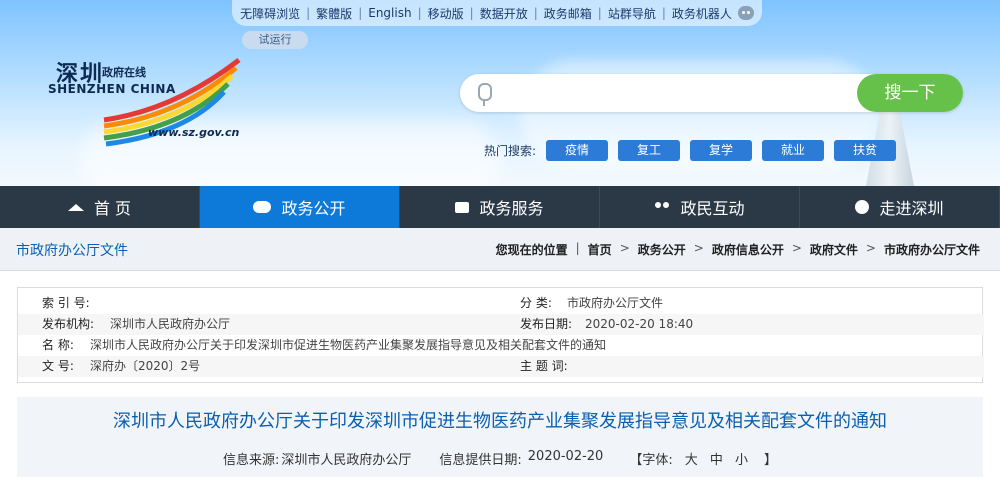 The height and width of the screenshot is (504, 1000). I want to click on keywords-label: 主 题 词:, so click(544, 366).